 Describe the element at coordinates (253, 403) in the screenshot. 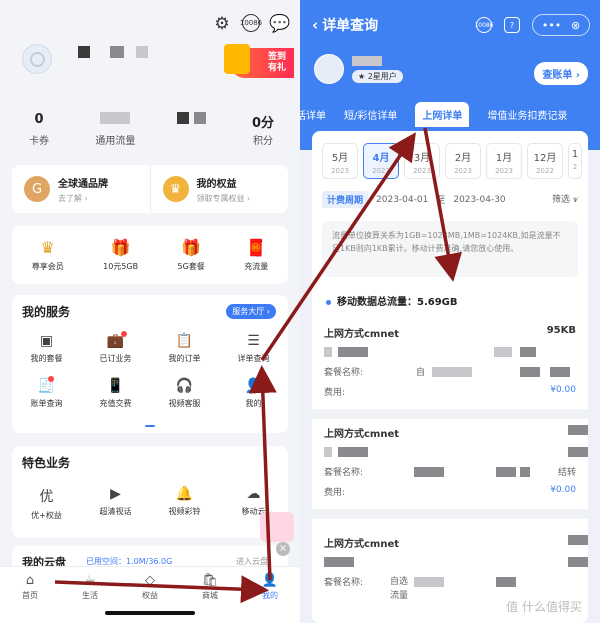

I see `service-label: 我的` at that location.